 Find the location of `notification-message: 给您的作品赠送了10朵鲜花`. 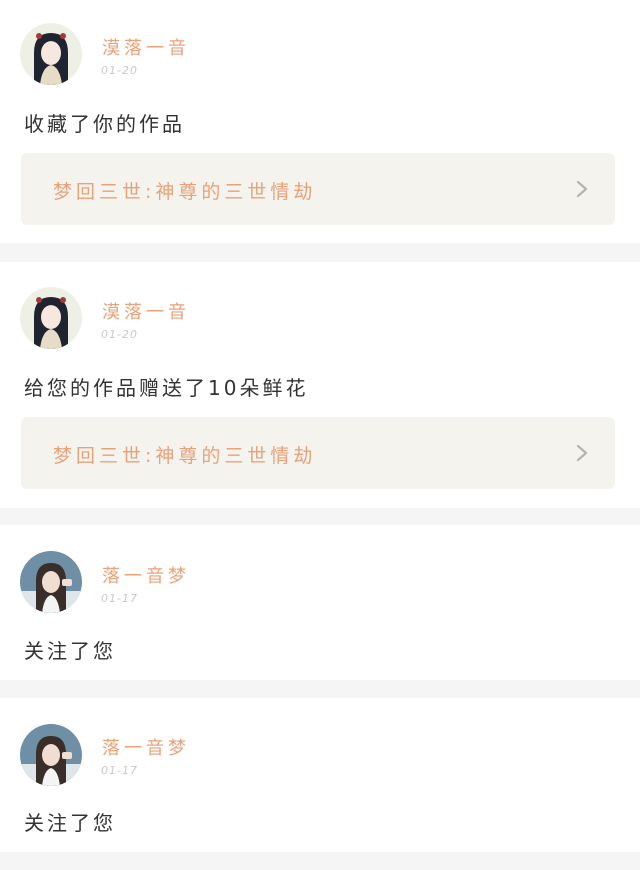

notification-message: 给您的作品赠送了10朵鲜花 is located at coordinates (166, 388).